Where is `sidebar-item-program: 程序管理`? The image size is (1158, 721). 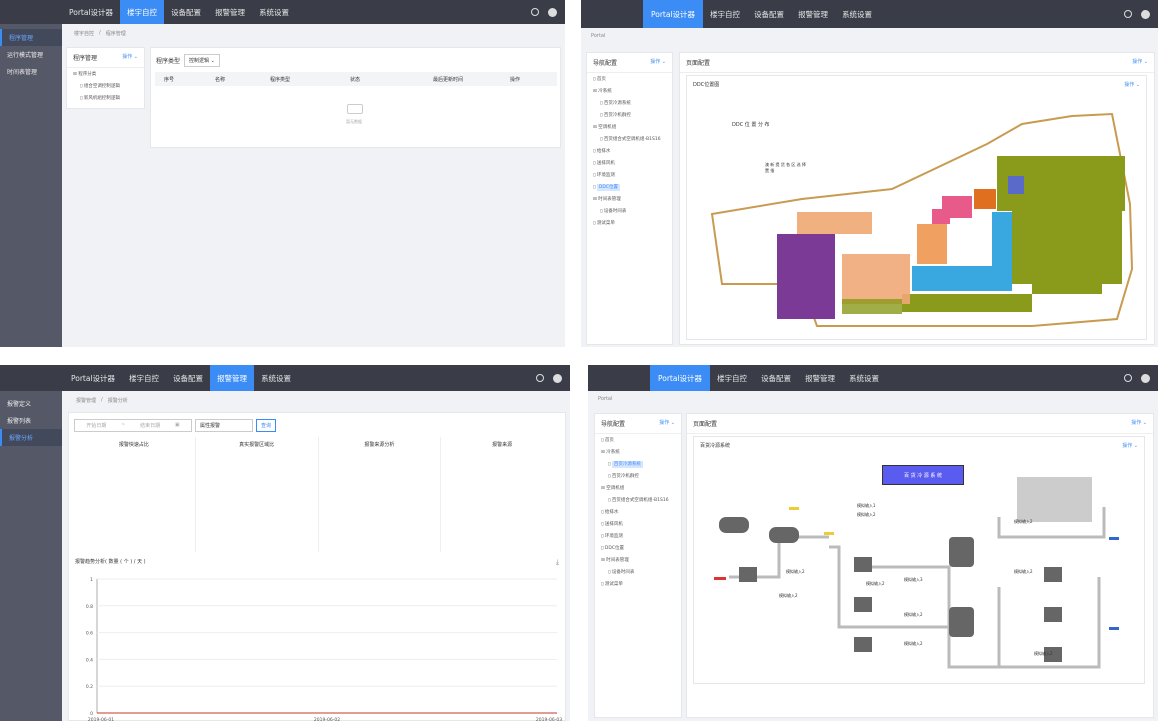 sidebar-item-program: 程序管理 is located at coordinates (31, 37).